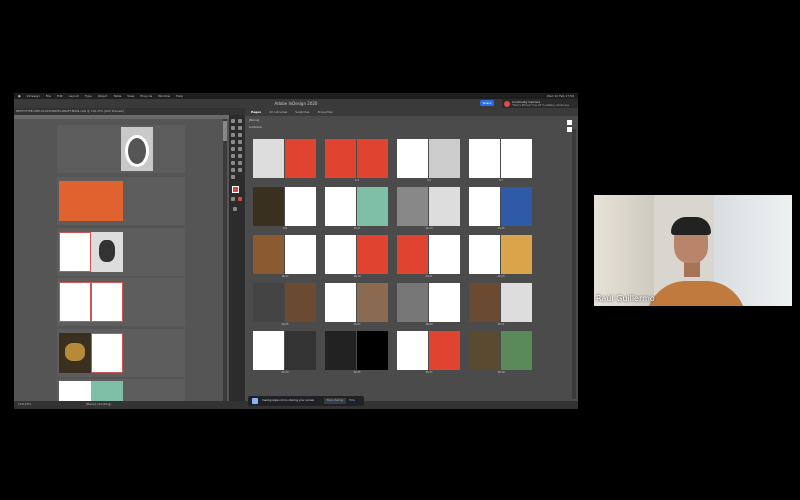  I want to click on menu-indesign: InDesign, so click(33, 96).